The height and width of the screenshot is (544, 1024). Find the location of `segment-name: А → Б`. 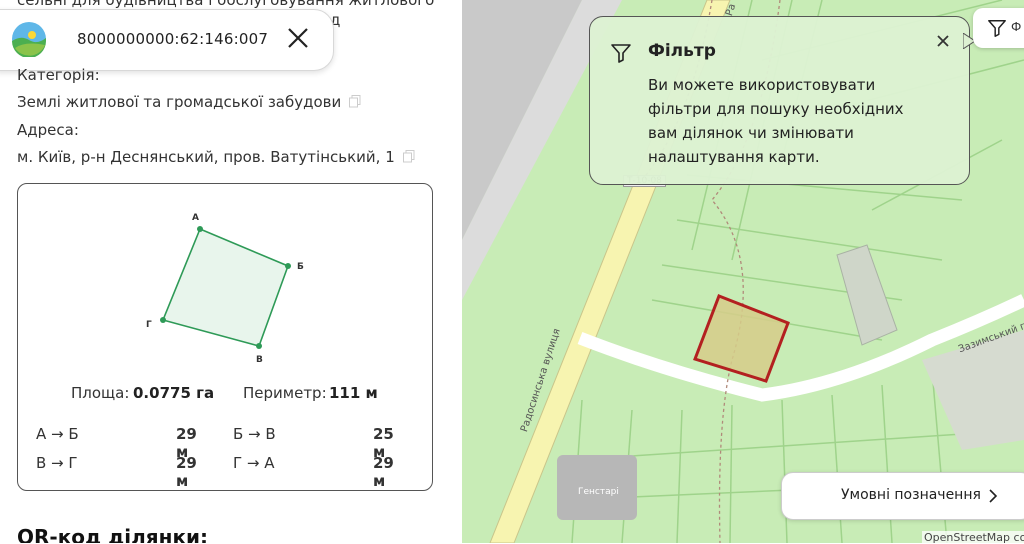

segment-name: А → Б is located at coordinates (57, 434).